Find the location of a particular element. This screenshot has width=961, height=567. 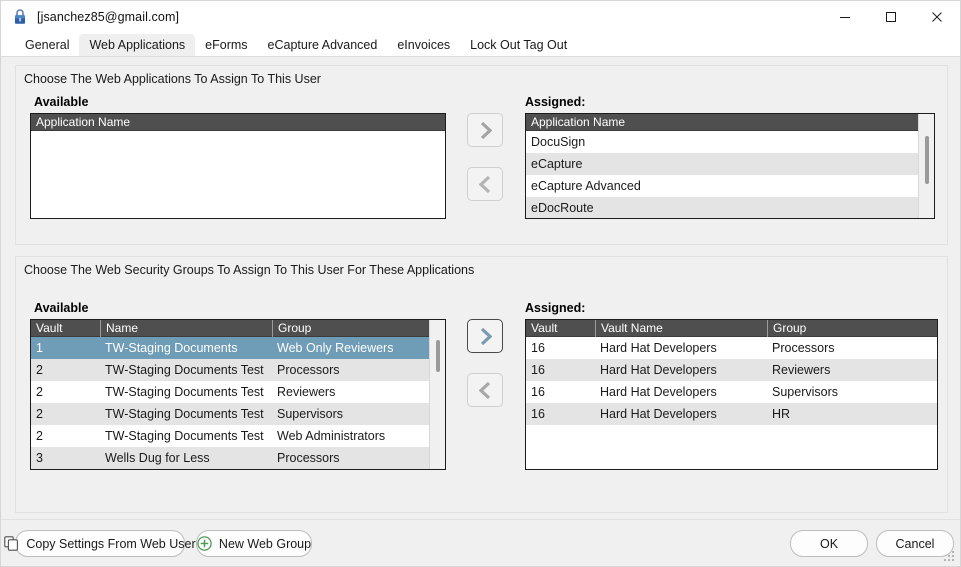

apps-assigned-scrollbar is located at coordinates (926, 166).